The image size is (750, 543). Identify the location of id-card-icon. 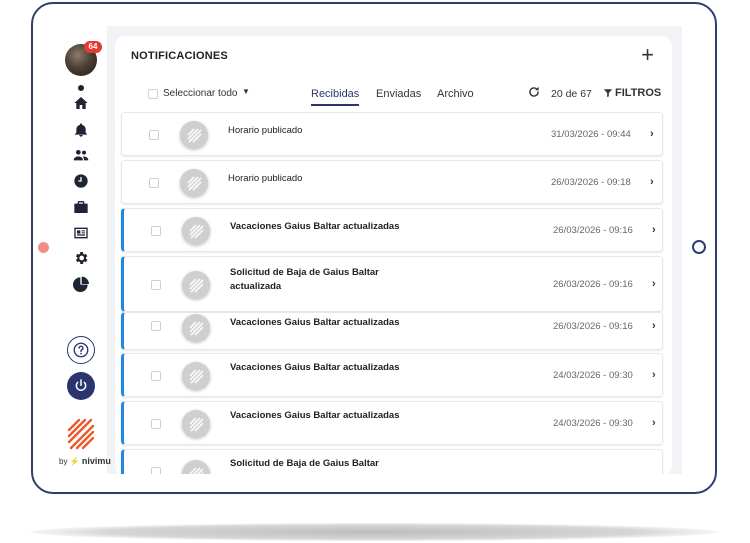
(81, 233).